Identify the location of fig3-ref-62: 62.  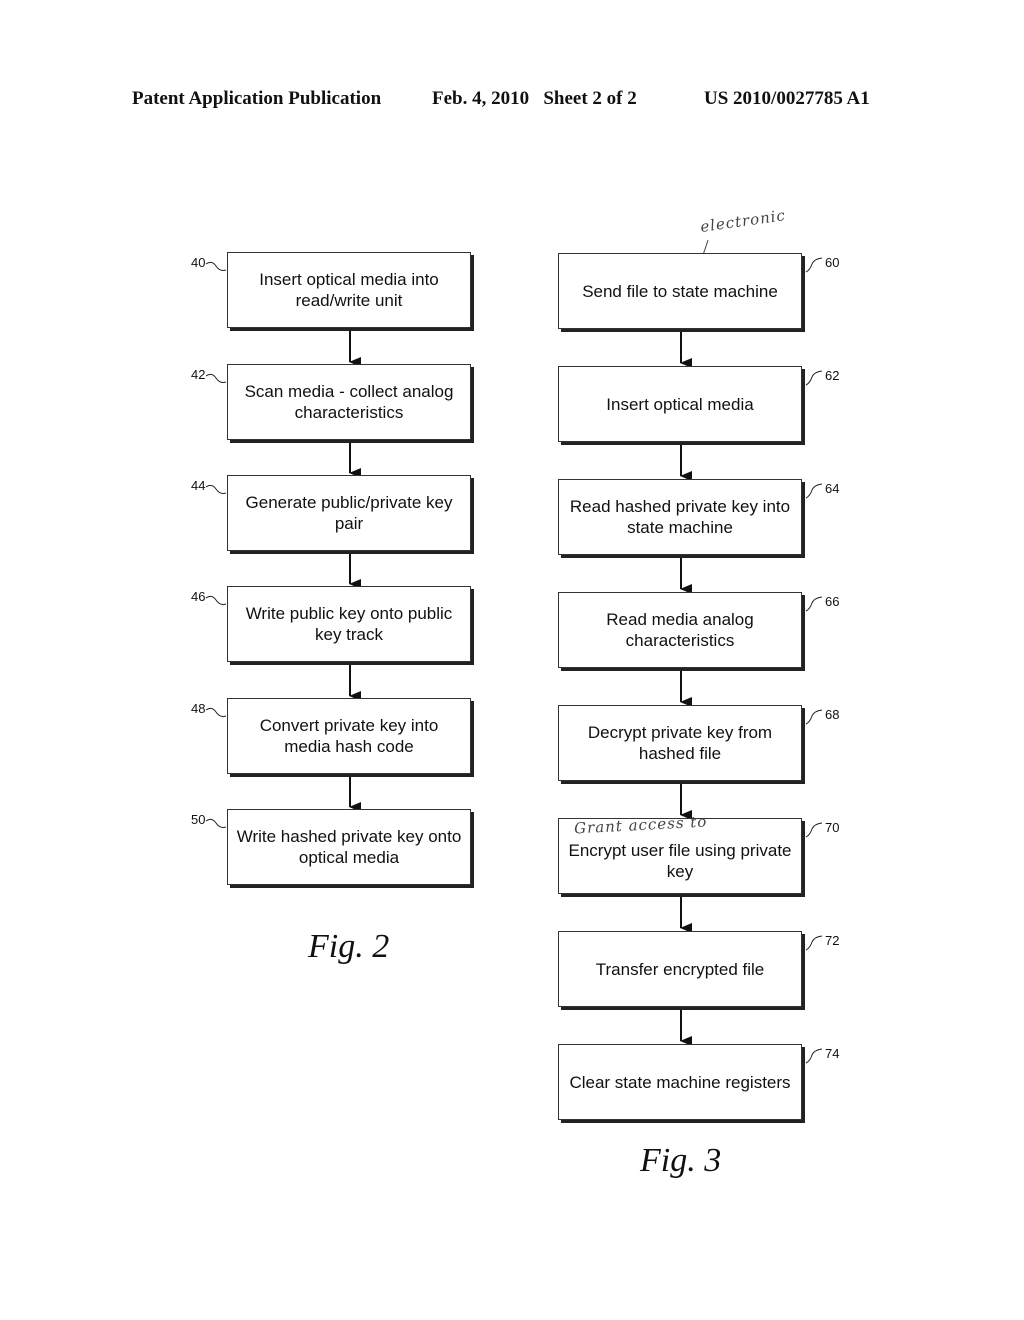
(832, 375).